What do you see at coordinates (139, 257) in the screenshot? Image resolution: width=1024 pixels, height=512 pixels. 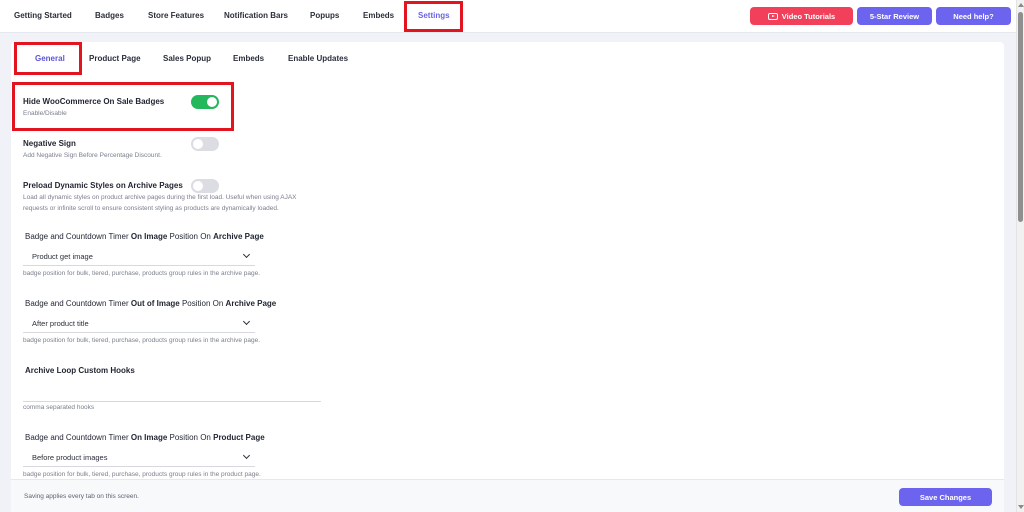 I see `archive-on-image-select: Product get image` at bounding box center [139, 257].